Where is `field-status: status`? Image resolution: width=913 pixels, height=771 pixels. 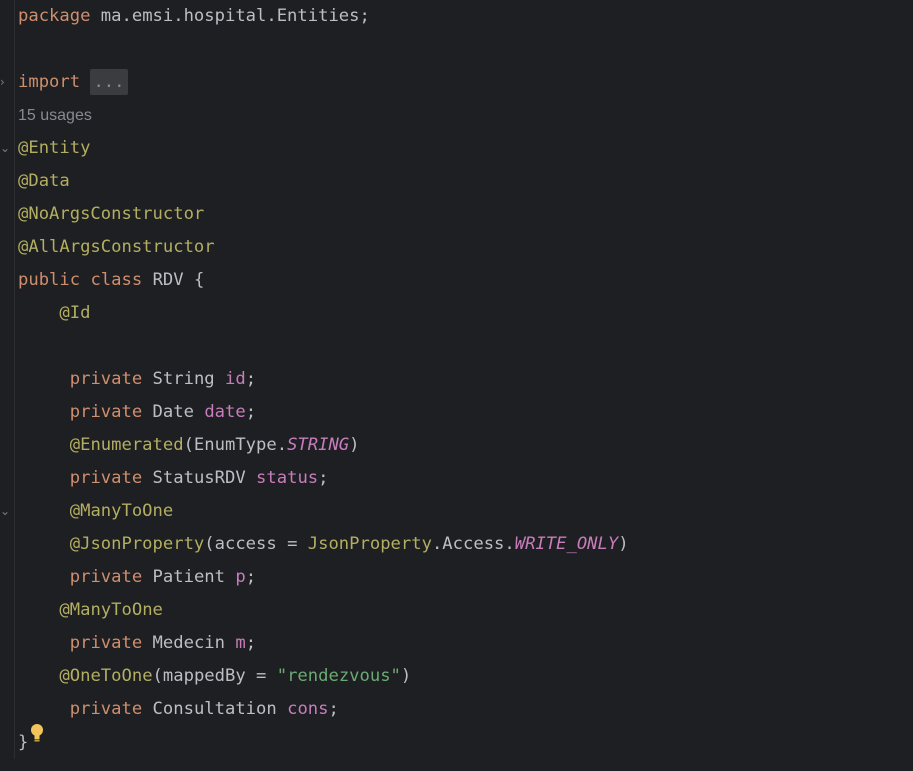 field-status: status is located at coordinates (287, 478).